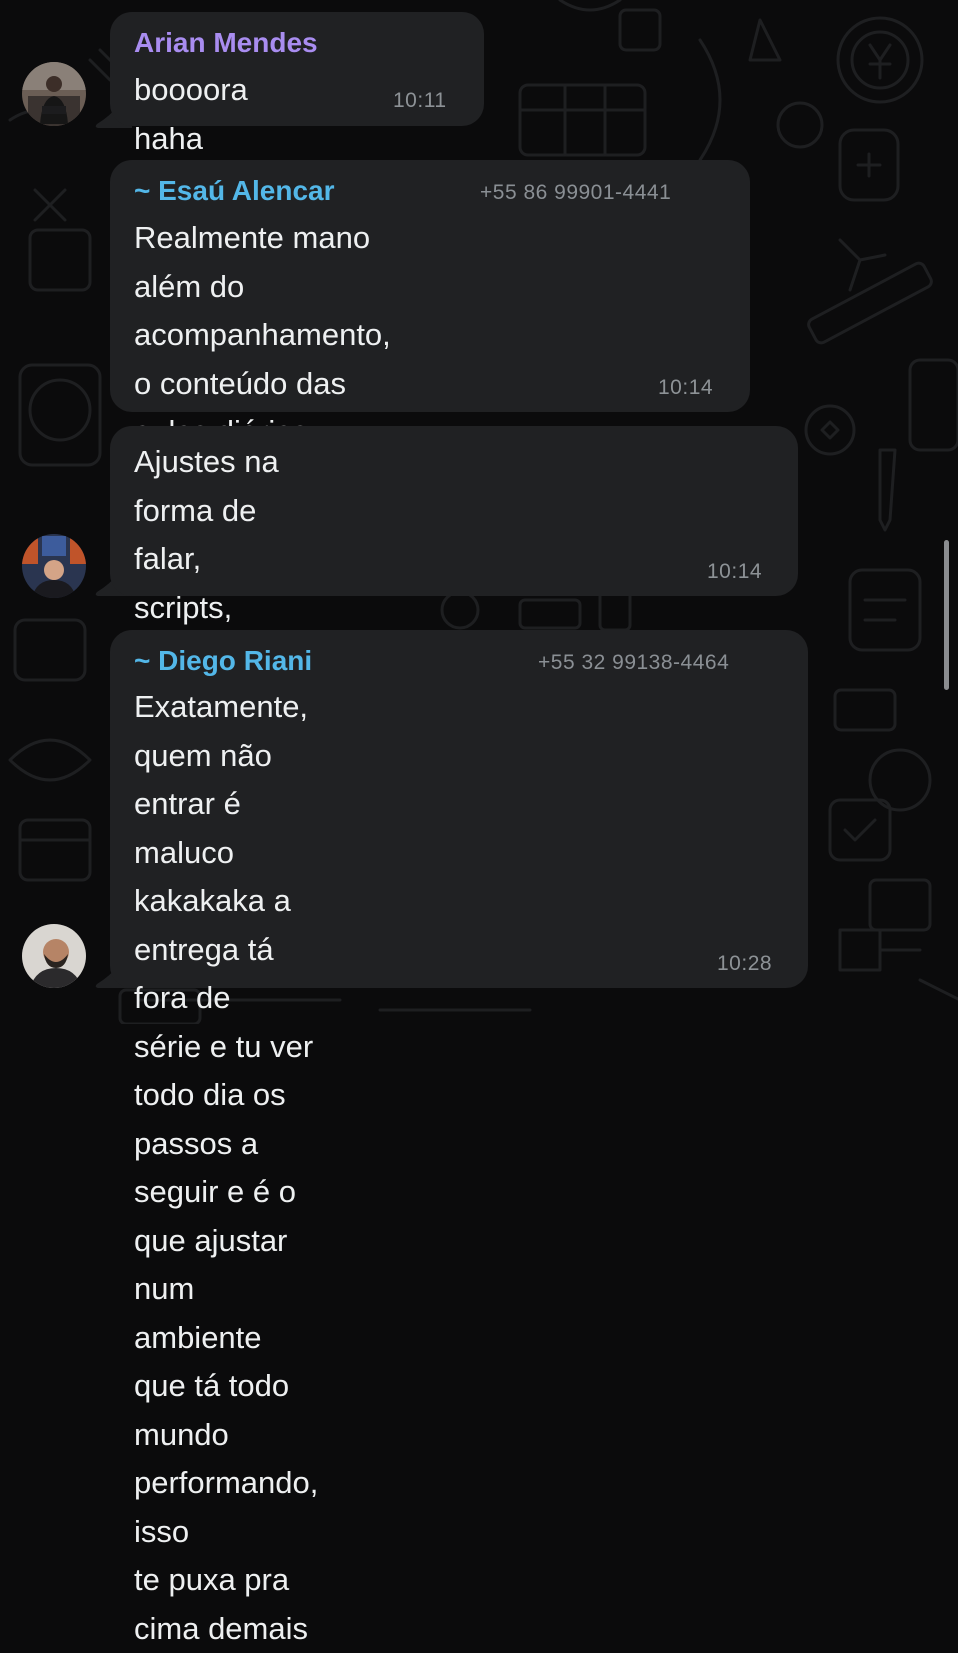 Image resolution: width=958 pixels, height=1653 pixels. I want to click on message-time: 10:28, so click(745, 963).